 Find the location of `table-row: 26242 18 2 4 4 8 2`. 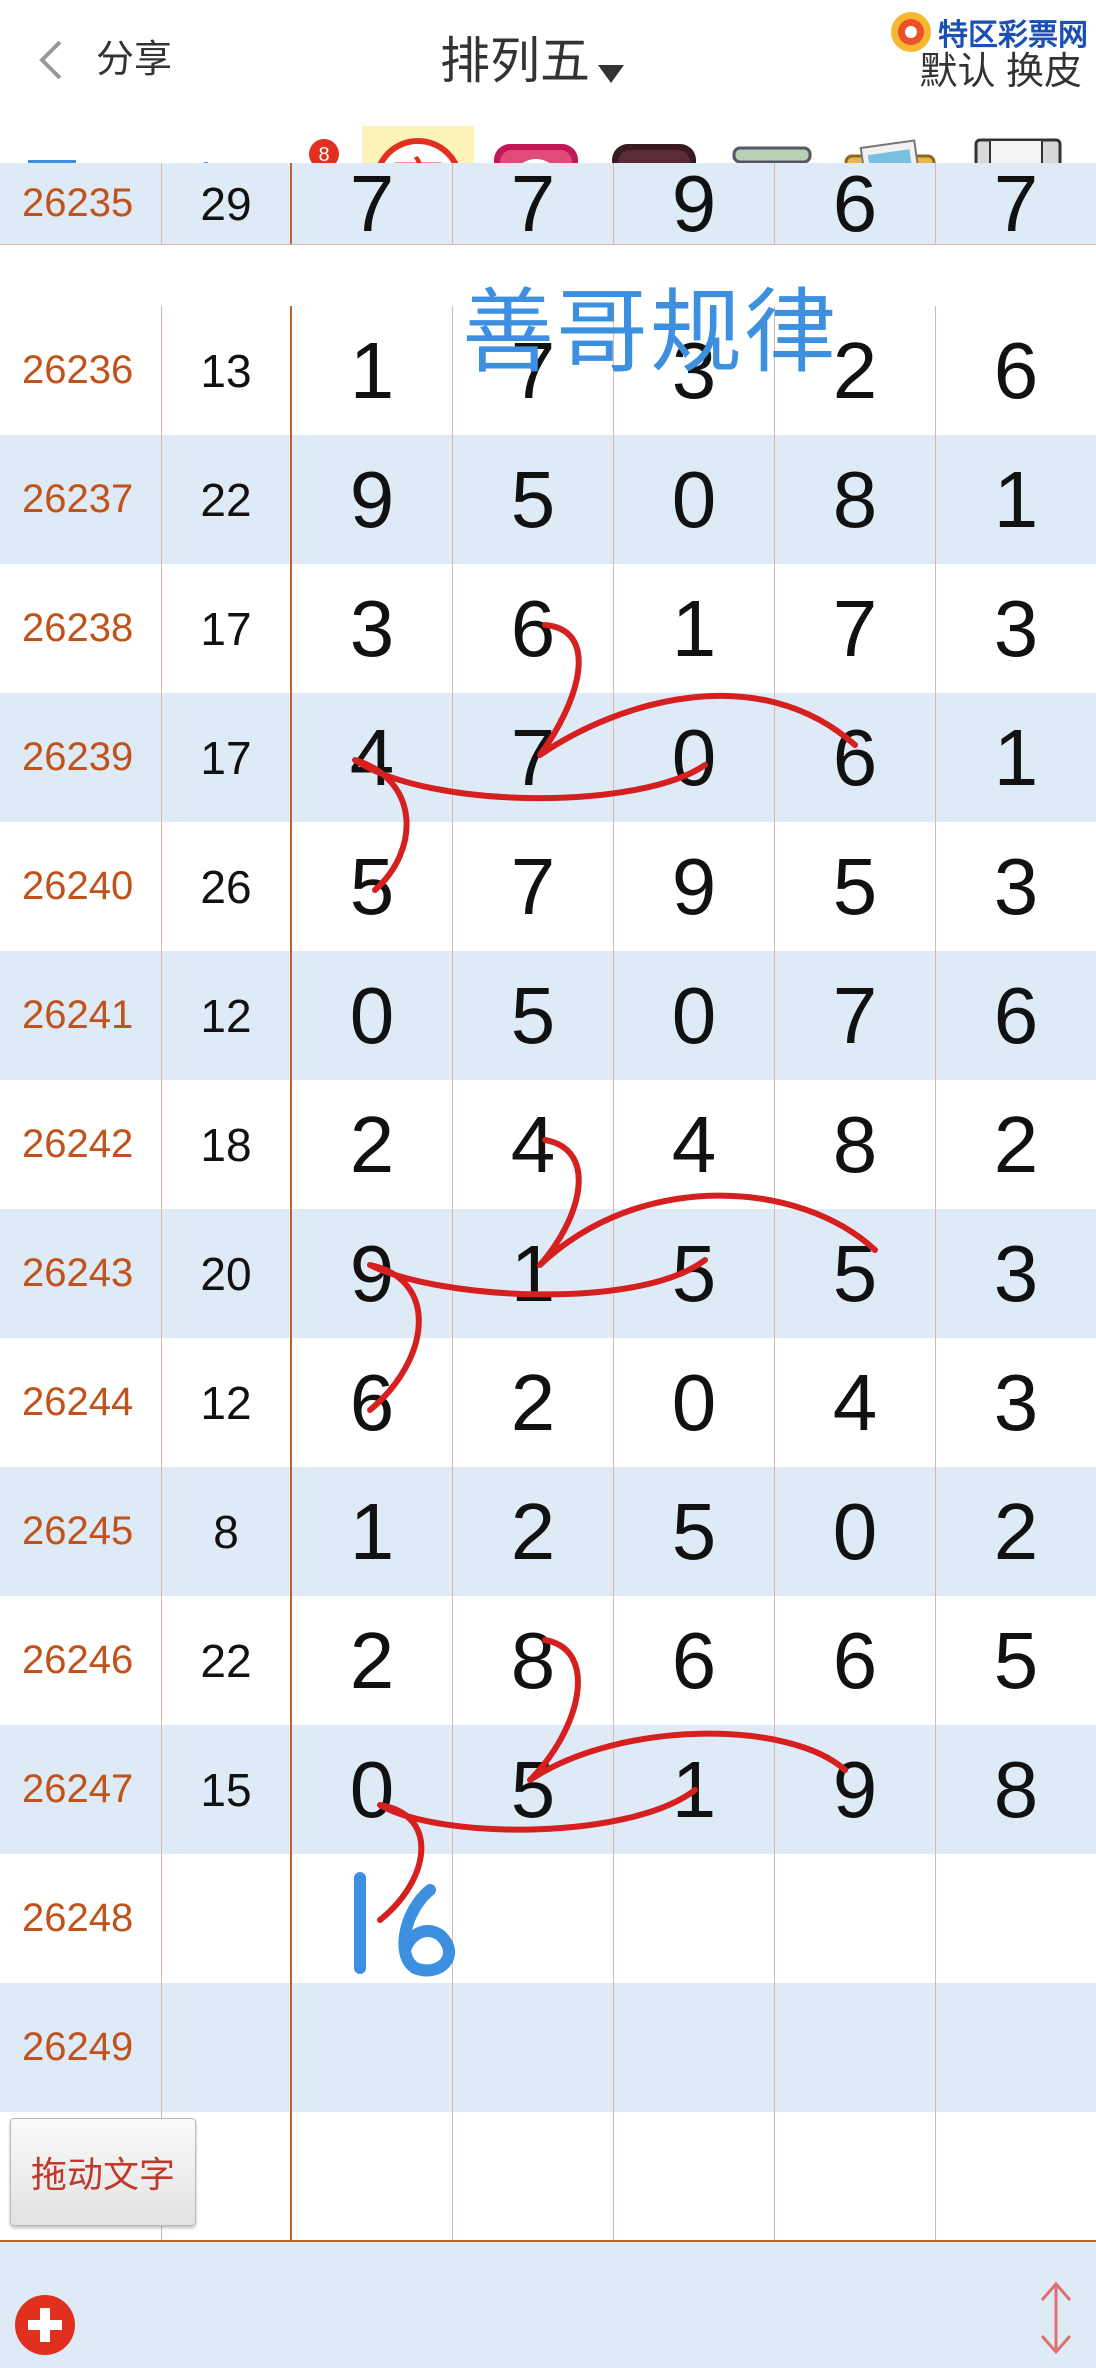

table-row: 26242 18 2 4 4 8 2 is located at coordinates (548, 1145).